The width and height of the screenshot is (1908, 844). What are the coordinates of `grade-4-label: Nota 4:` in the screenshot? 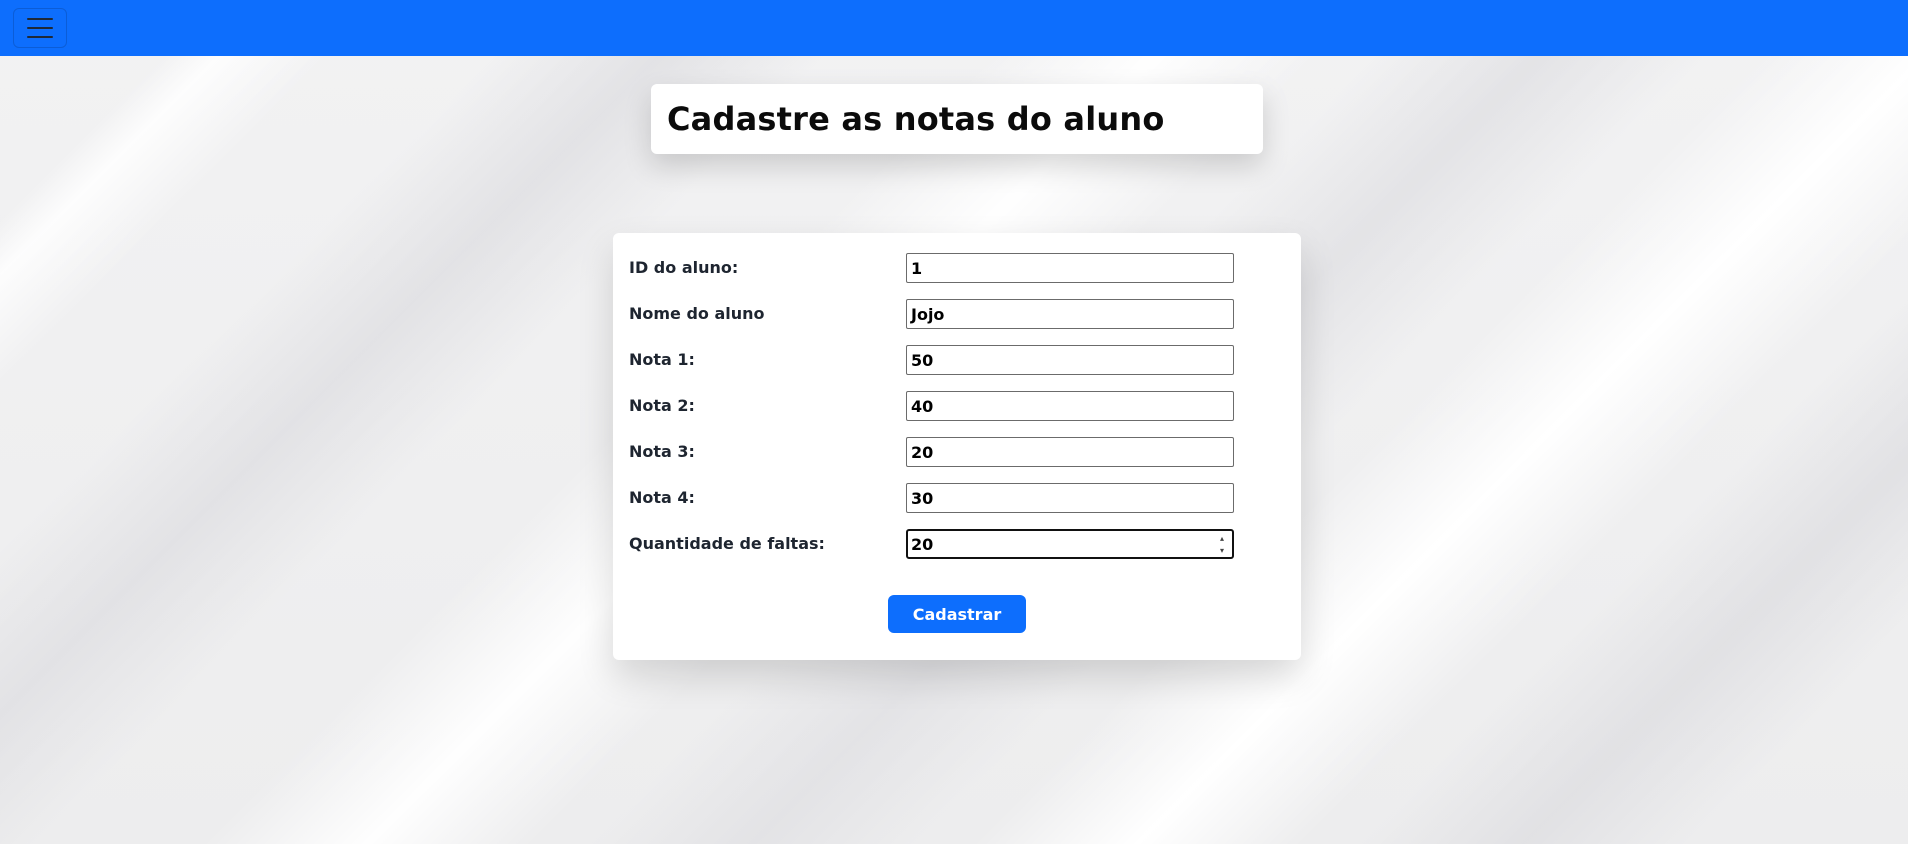 It's located at (662, 497).